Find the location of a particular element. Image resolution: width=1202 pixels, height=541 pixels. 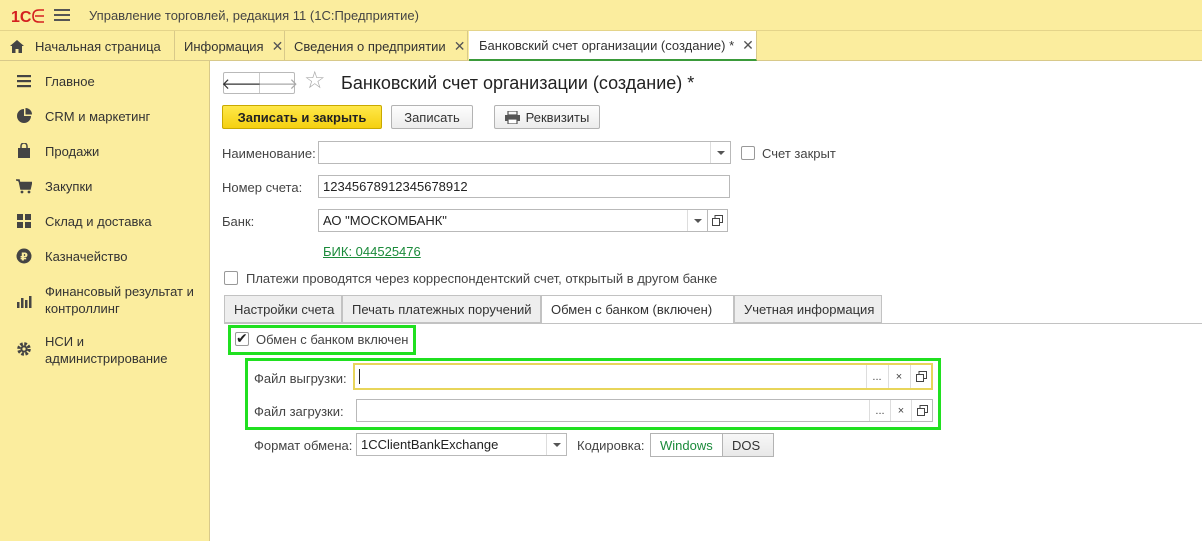

text-cursor is located at coordinates (359, 376).